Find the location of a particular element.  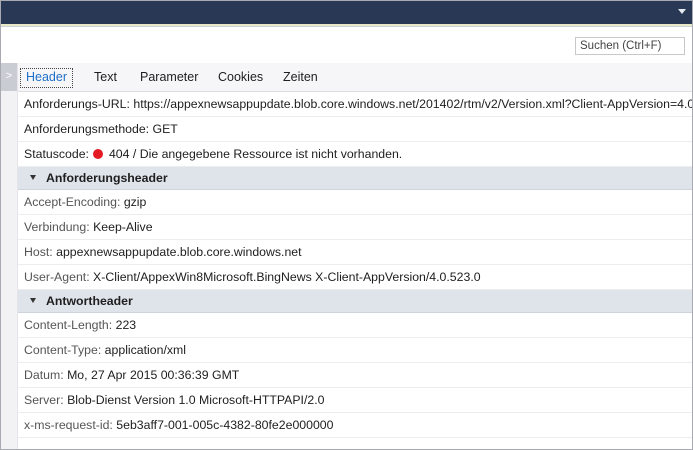

left-gutter is located at coordinates (9, 256).